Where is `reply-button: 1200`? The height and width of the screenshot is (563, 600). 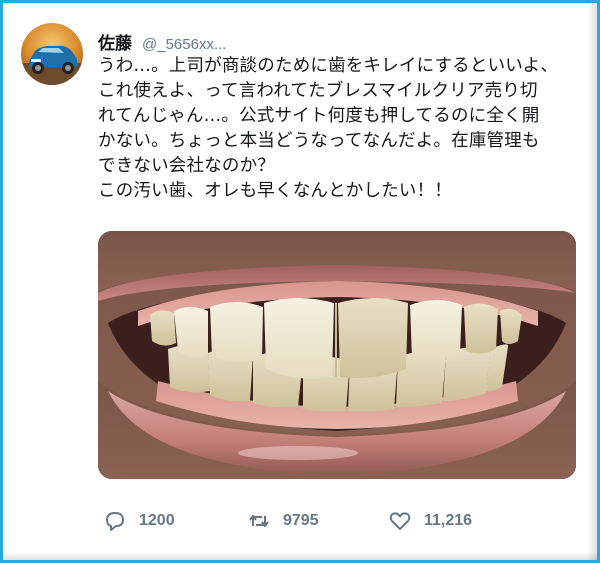 reply-button: 1200 is located at coordinates (139, 521).